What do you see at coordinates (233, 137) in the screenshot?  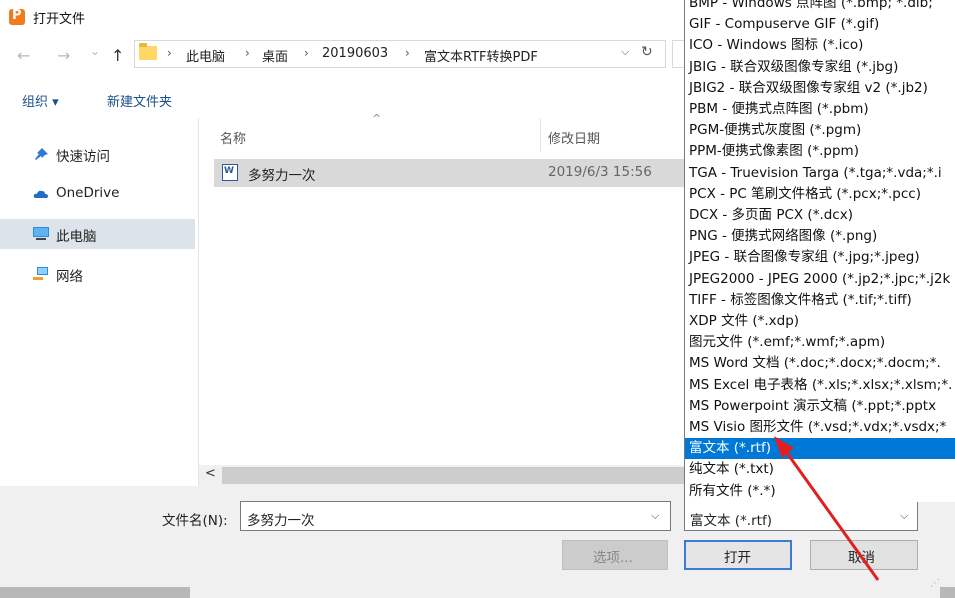 I see `column-header-name: 名称` at bounding box center [233, 137].